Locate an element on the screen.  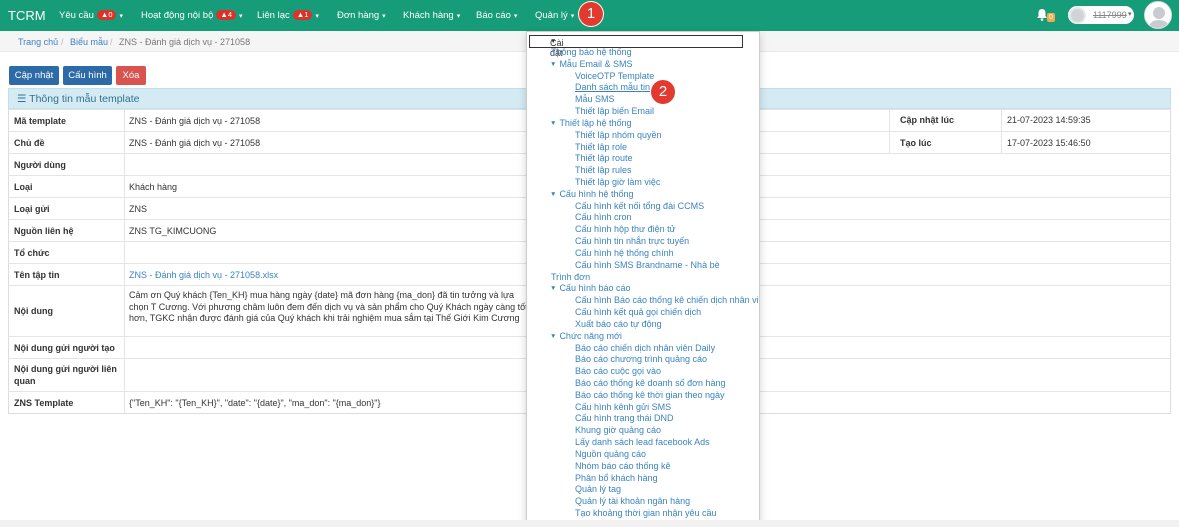
menu-item-label: Thiết lập route is located at coordinates (604, 158).